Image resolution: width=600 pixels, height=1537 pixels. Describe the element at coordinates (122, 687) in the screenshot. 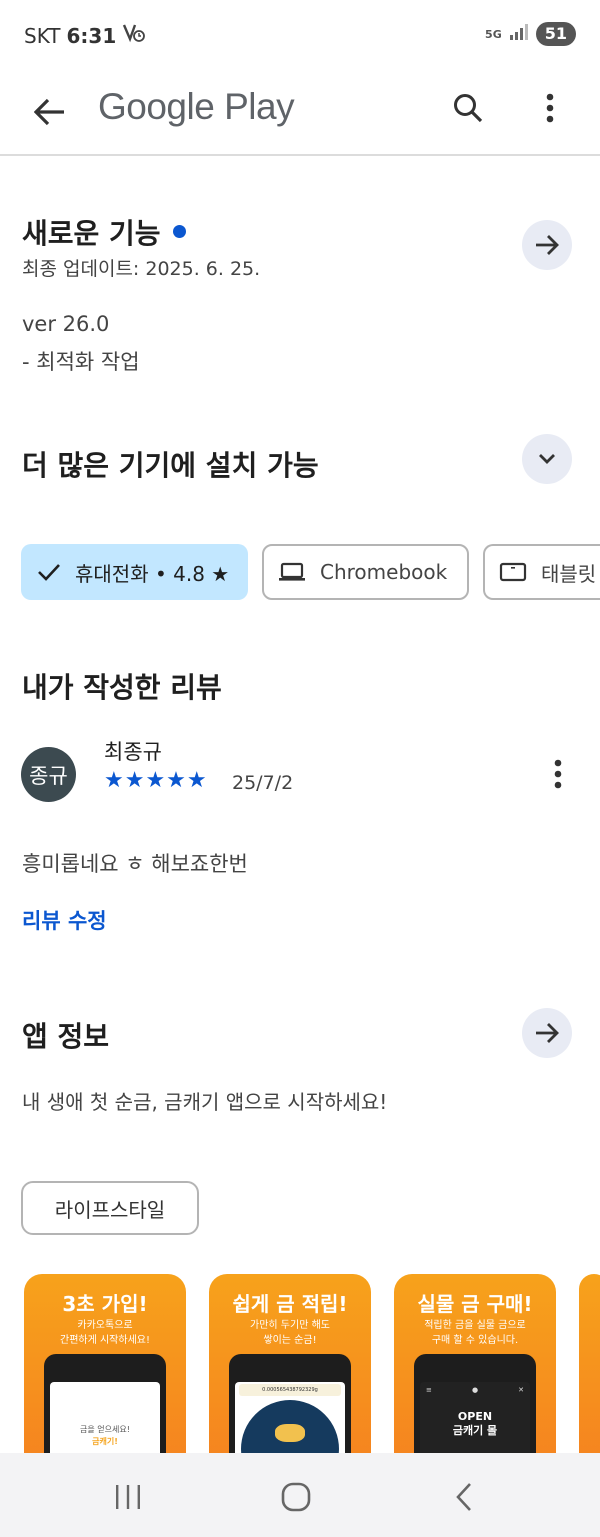

I see `my-review-title: 내가 작성한 리뷰` at that location.